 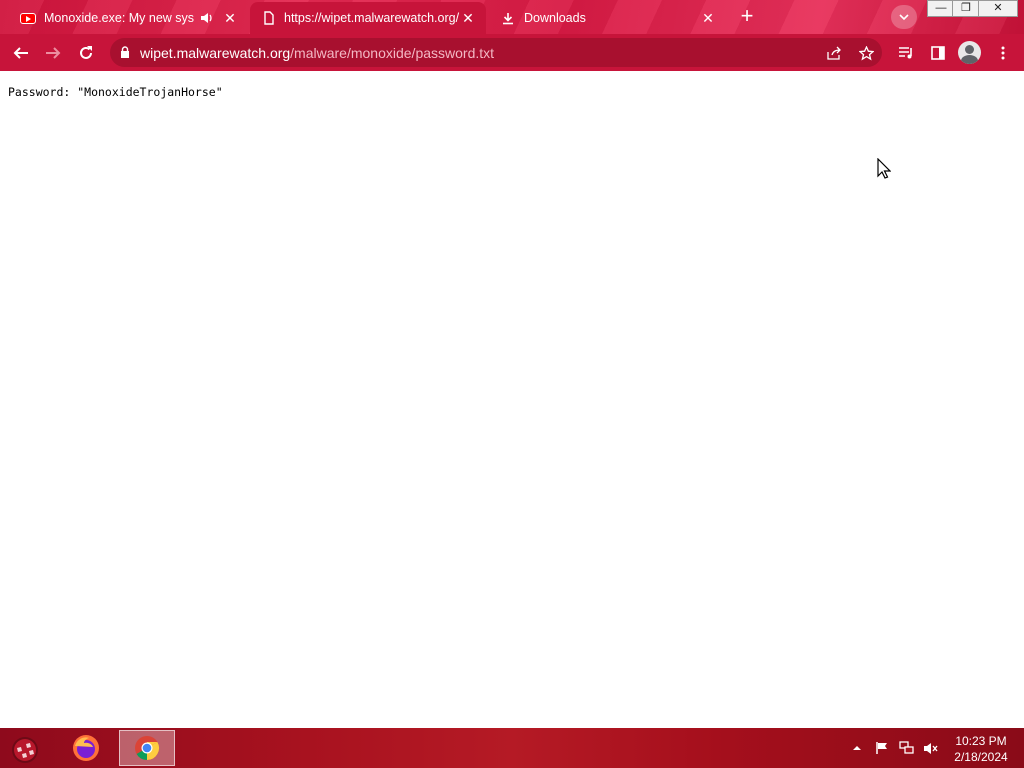 What do you see at coordinates (969, 52) in the screenshot?
I see `profile-avatar` at bounding box center [969, 52].